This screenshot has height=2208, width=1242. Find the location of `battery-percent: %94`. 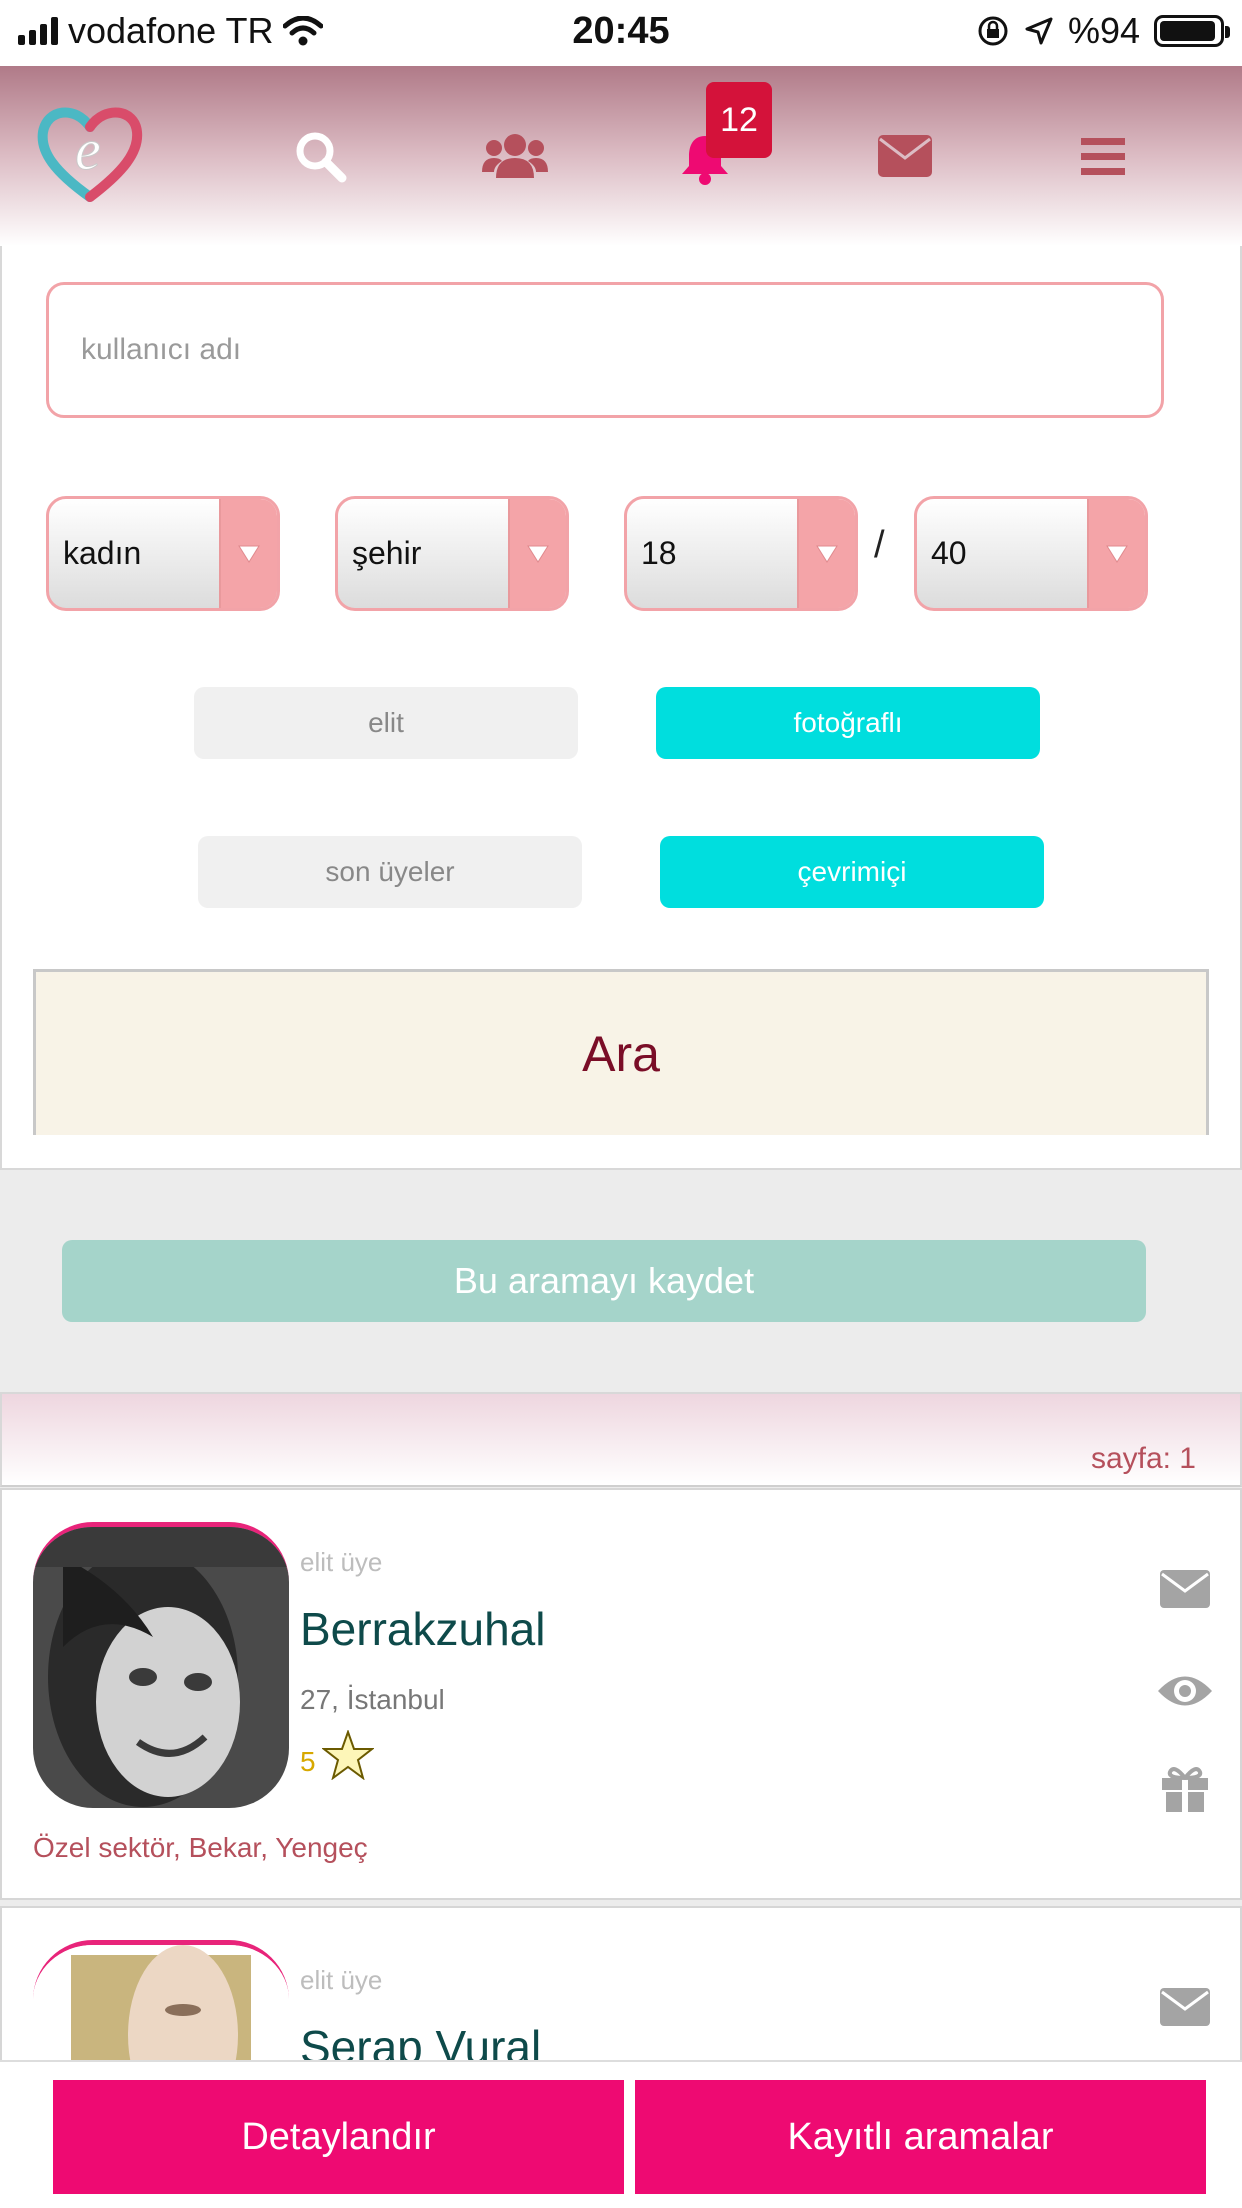

battery-percent: %94 is located at coordinates (1103, 30).